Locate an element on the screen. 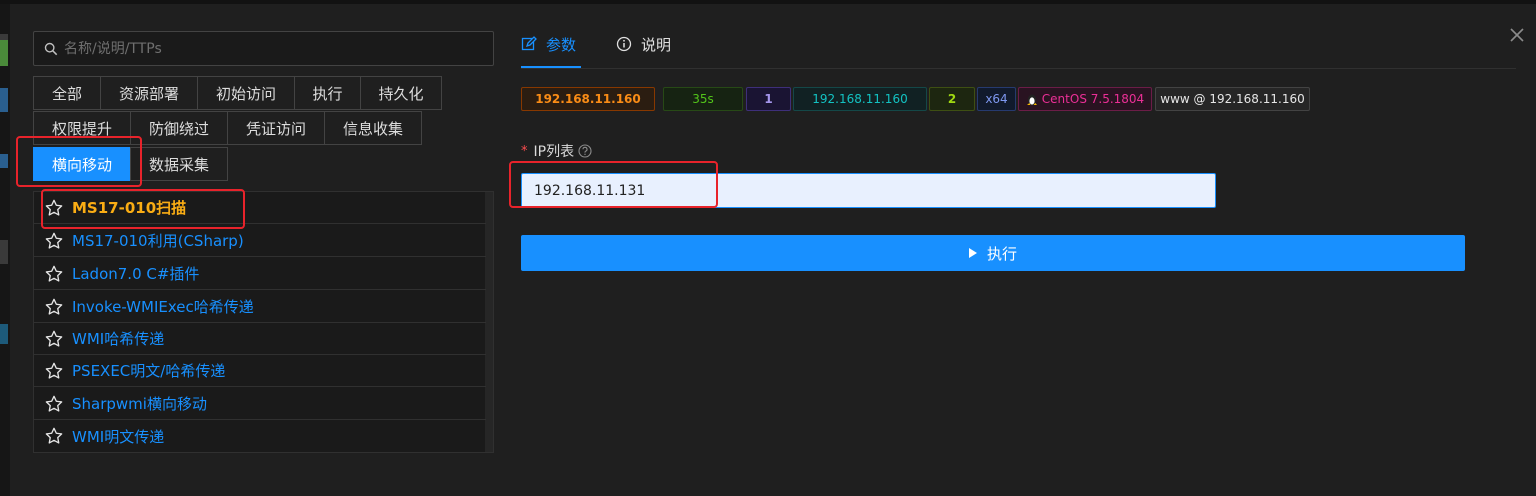 The width and height of the screenshot is (1536, 496). os-tag-label: CentOS 7.5.1804 is located at coordinates (1093, 99).